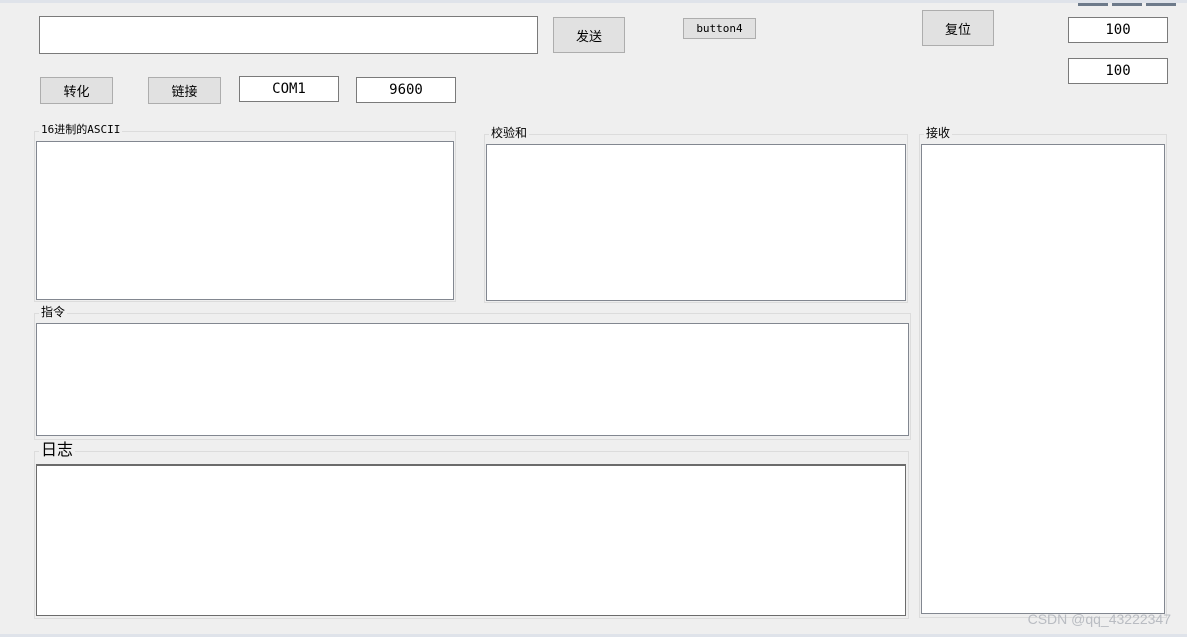  What do you see at coordinates (509, 133) in the screenshot?
I see `checksum-group-label: 校验和` at bounding box center [509, 133].